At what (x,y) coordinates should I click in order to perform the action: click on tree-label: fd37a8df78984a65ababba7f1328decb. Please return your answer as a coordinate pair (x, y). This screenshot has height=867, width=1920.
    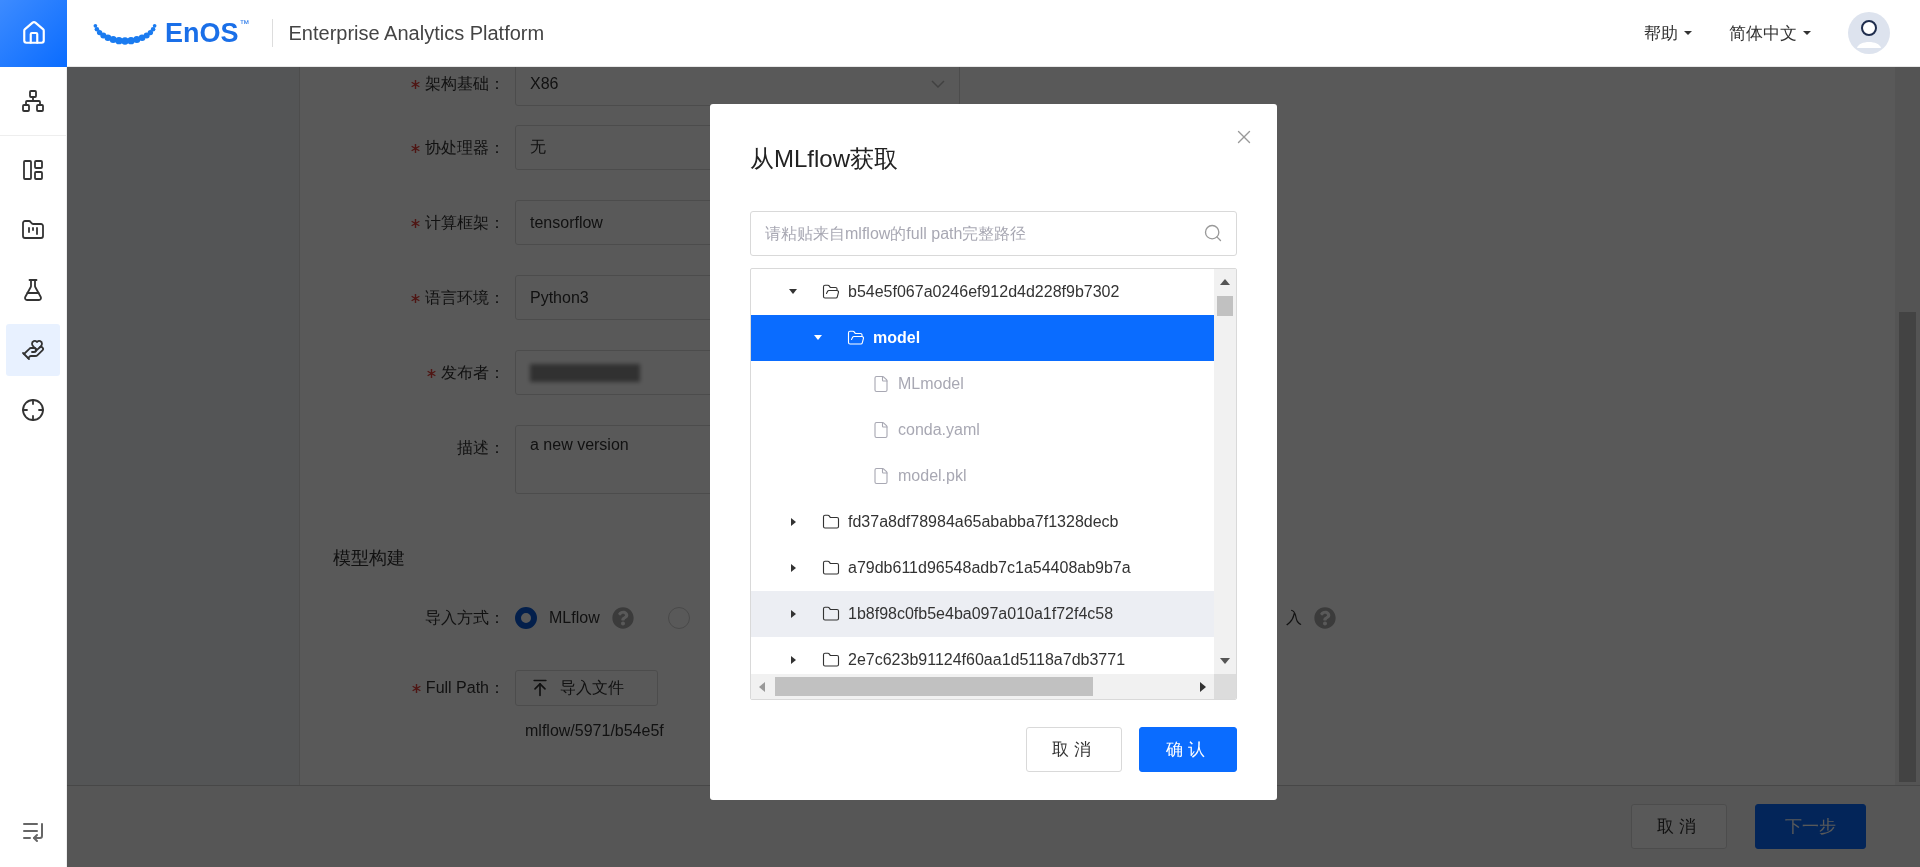
    Looking at the image, I should click on (983, 522).